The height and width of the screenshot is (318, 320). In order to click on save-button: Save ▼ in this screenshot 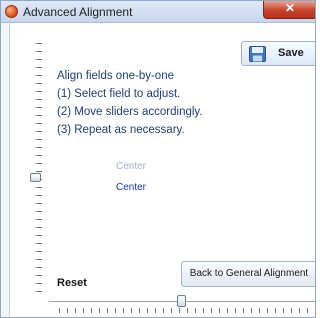, I will do `click(278, 53)`.